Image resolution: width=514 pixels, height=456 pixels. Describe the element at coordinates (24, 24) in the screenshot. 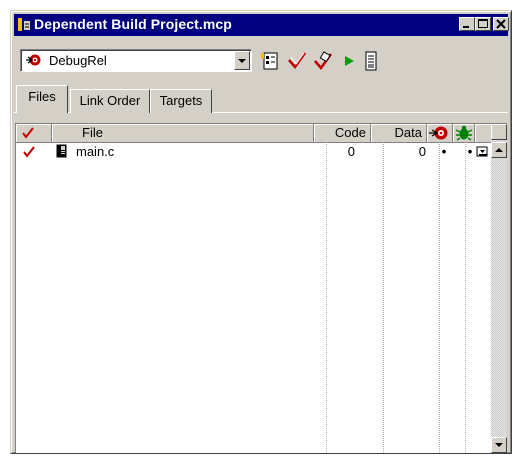

I see `project-icon` at that location.